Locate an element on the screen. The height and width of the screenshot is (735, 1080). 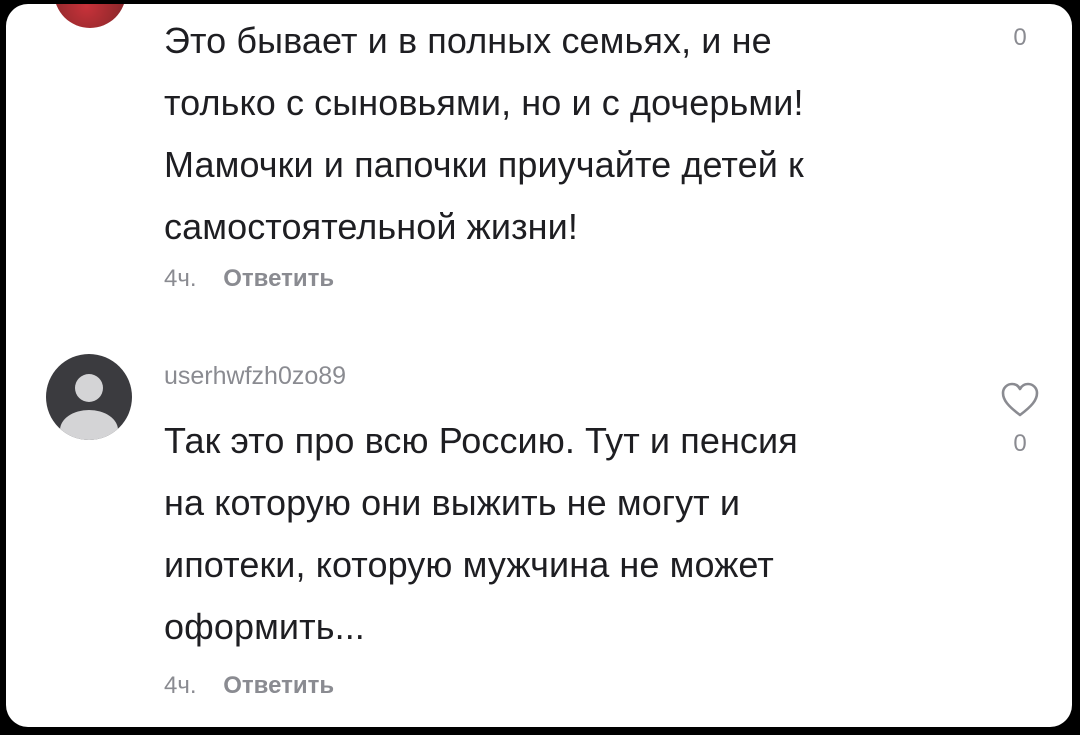
user-photo-icon is located at coordinates (90, 16).